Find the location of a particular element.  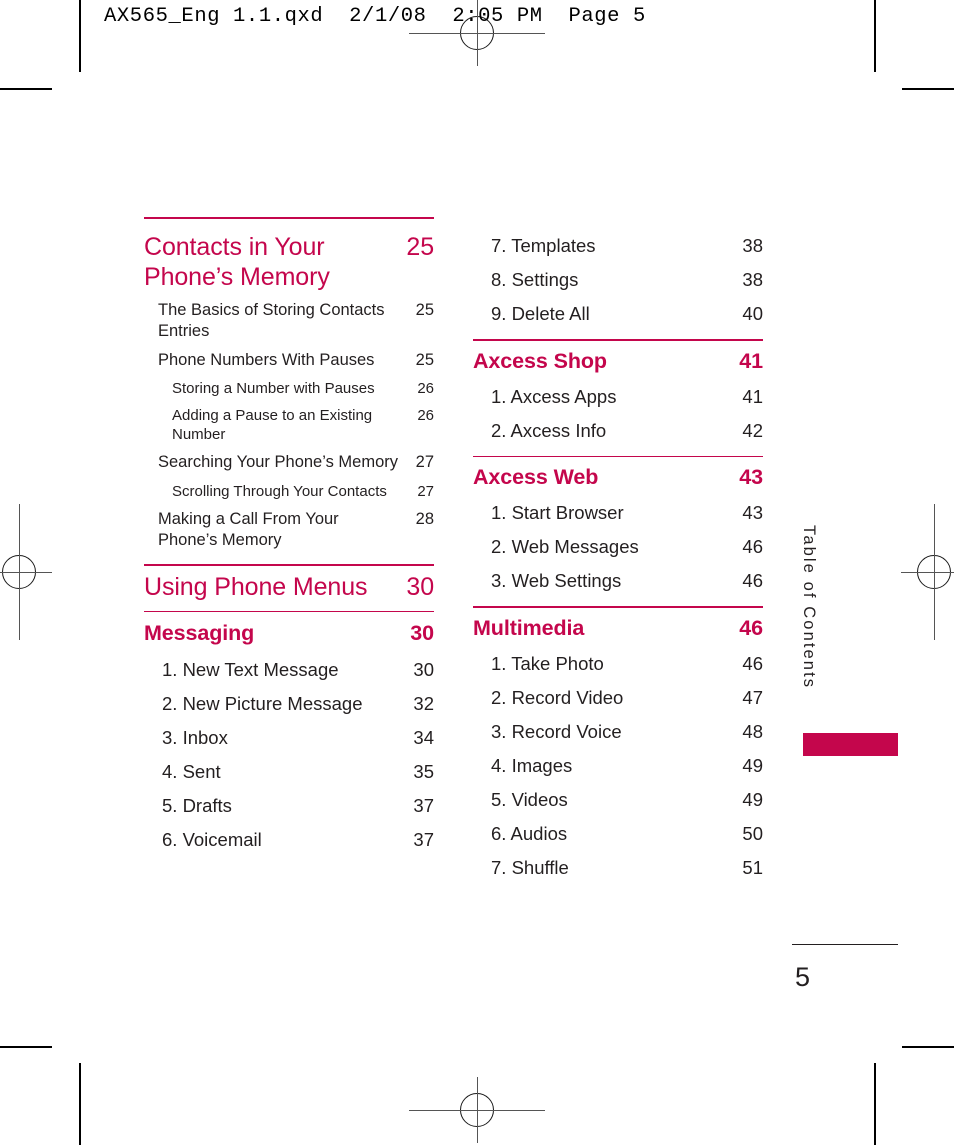

entry-page: 35 is located at coordinates (423, 772).